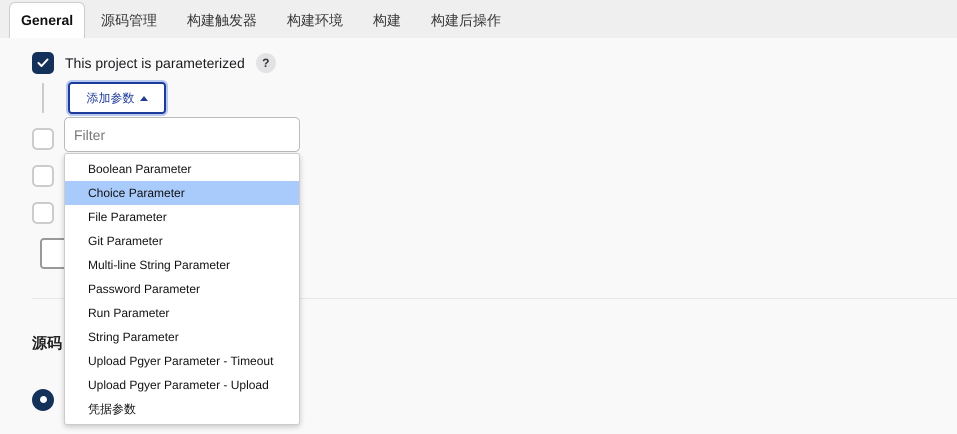  What do you see at coordinates (182, 337) in the screenshot?
I see `menu-item: String Parameter` at bounding box center [182, 337].